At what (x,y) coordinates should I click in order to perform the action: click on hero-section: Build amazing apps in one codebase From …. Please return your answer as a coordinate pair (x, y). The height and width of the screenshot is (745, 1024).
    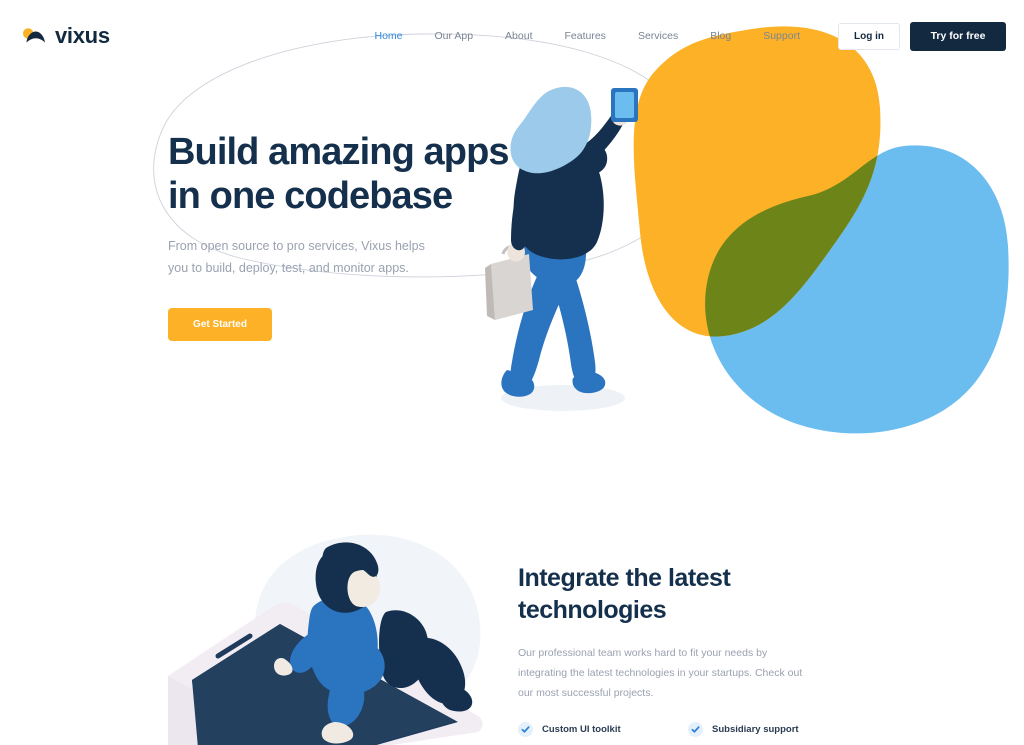
    Looking at the image, I should click on (343, 235).